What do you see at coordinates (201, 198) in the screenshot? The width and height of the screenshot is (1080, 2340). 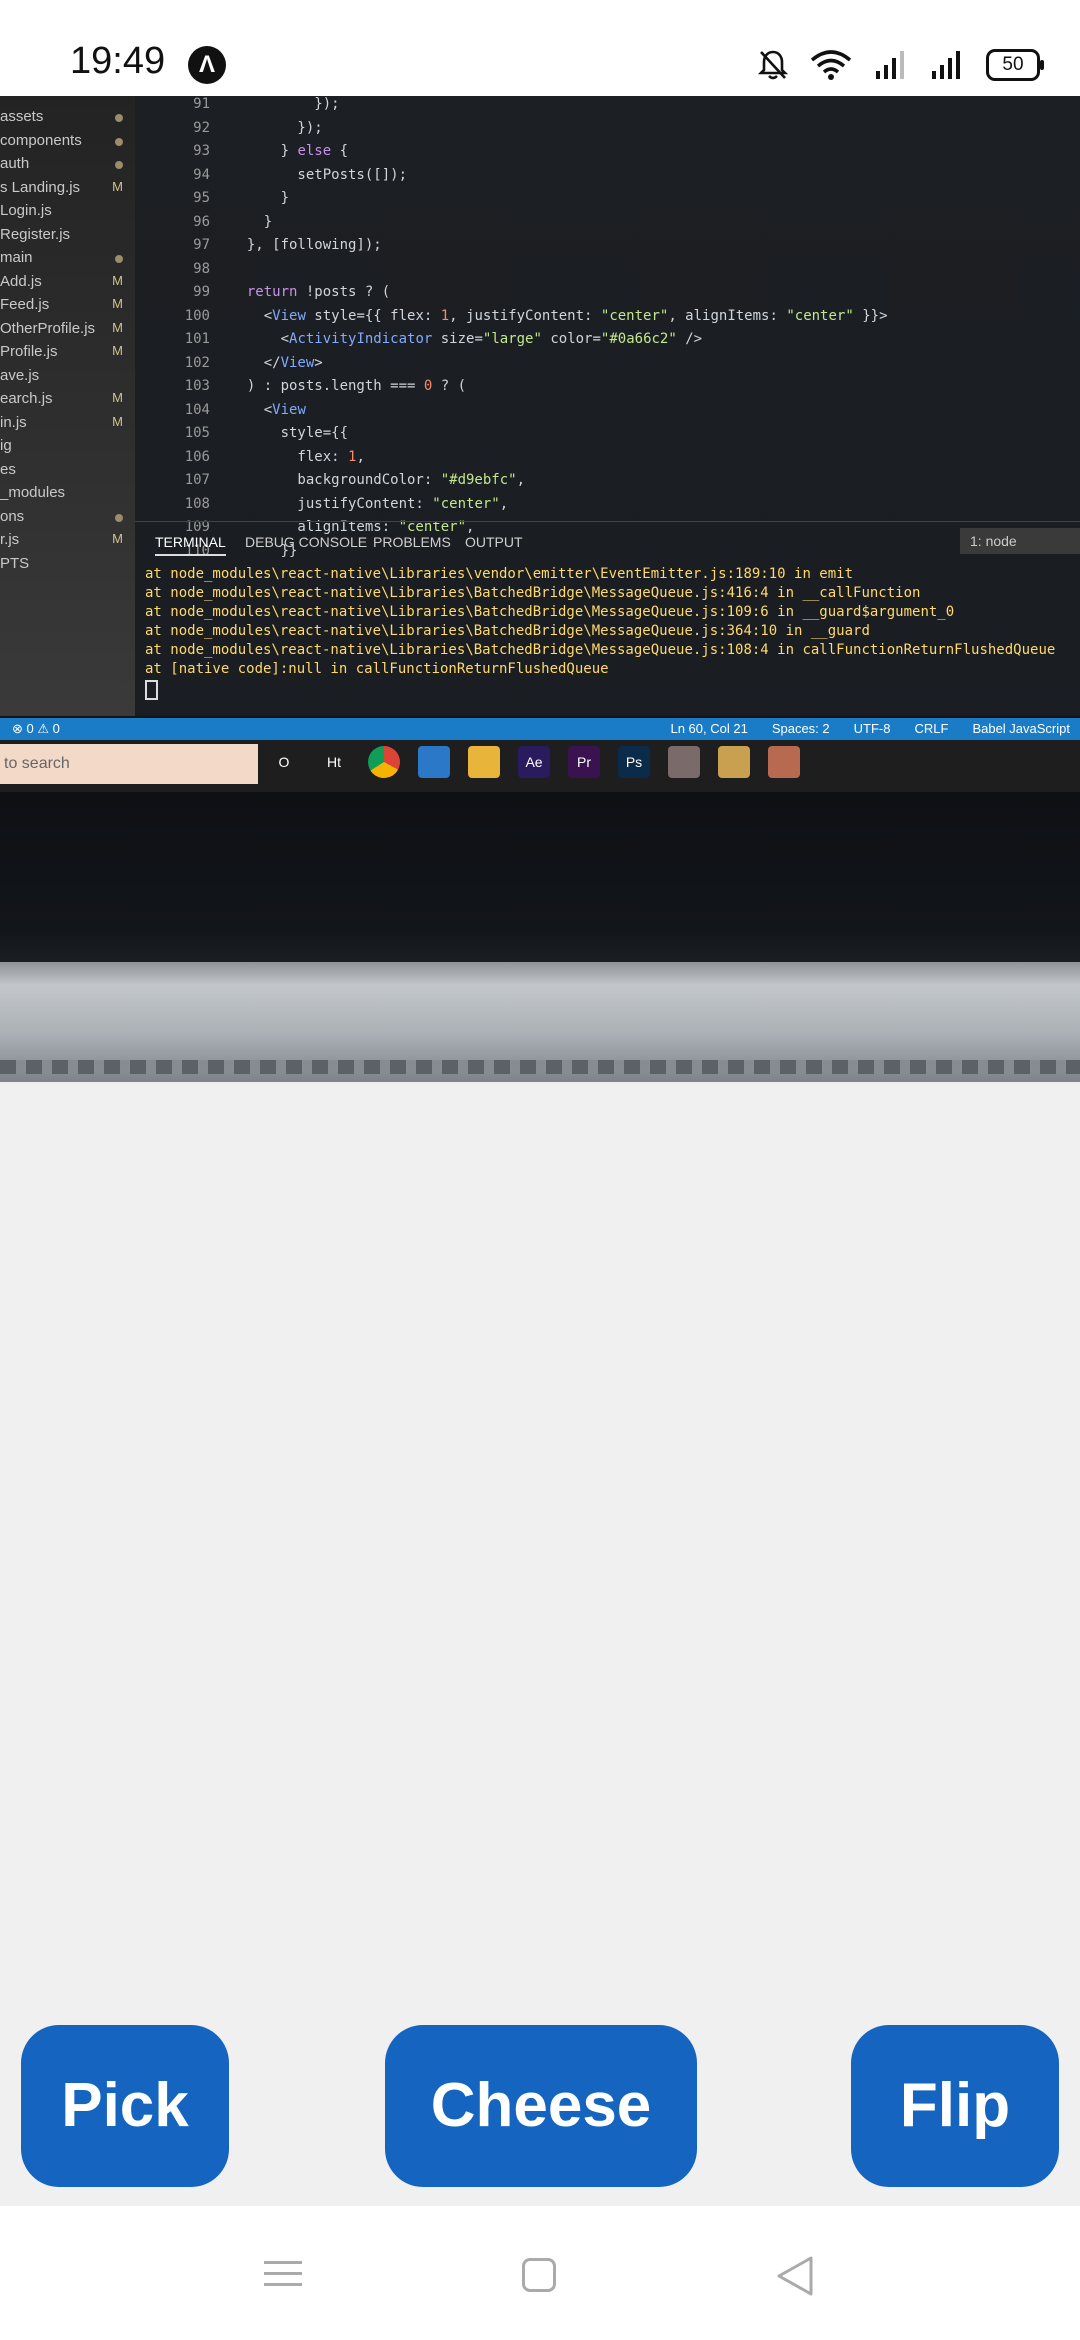 I see `line-number: 95` at bounding box center [201, 198].